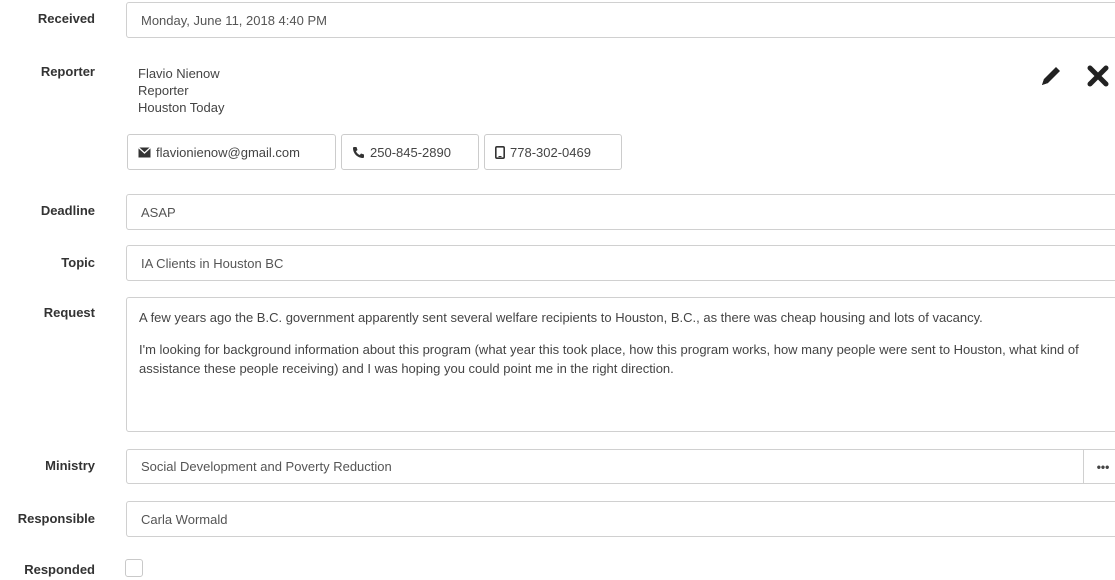 This screenshot has width=1115, height=580. Describe the element at coordinates (620, 20) in the screenshot. I see `received-field: Monday, June 11, 2018 4:40 PM` at that location.